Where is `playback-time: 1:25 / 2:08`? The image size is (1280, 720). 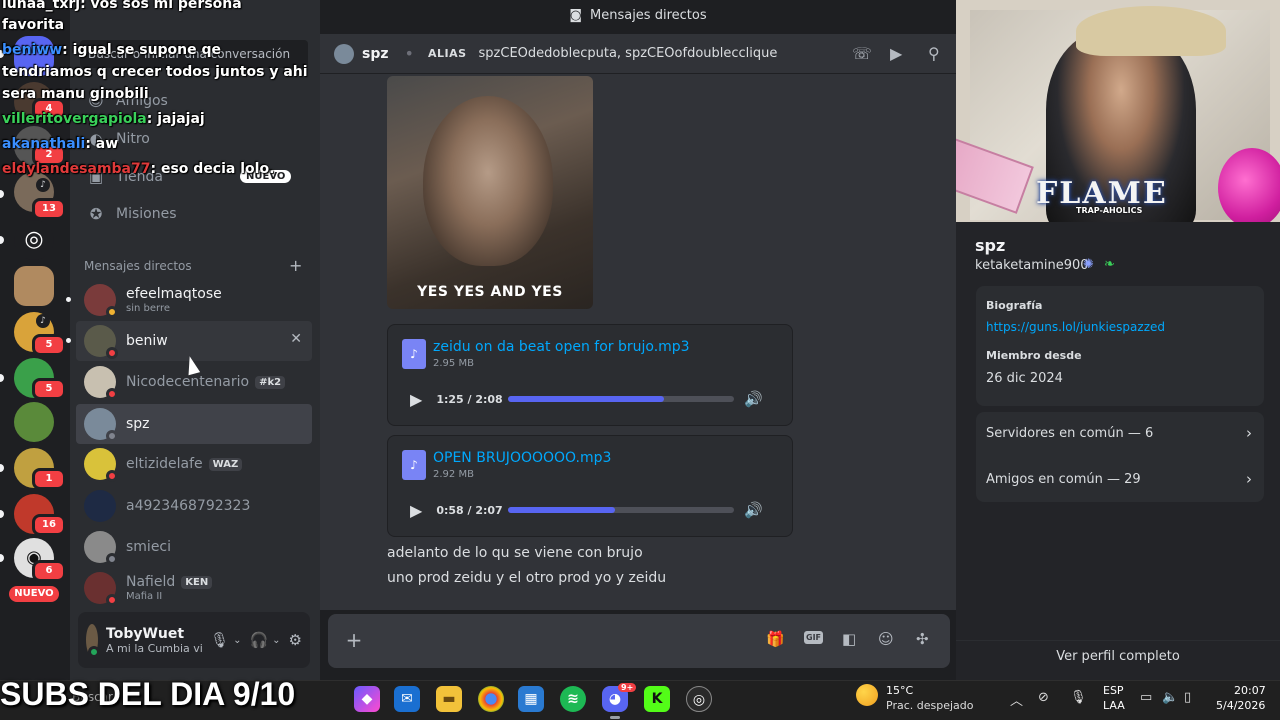 playback-time: 1:25 / 2:08 is located at coordinates (469, 399).